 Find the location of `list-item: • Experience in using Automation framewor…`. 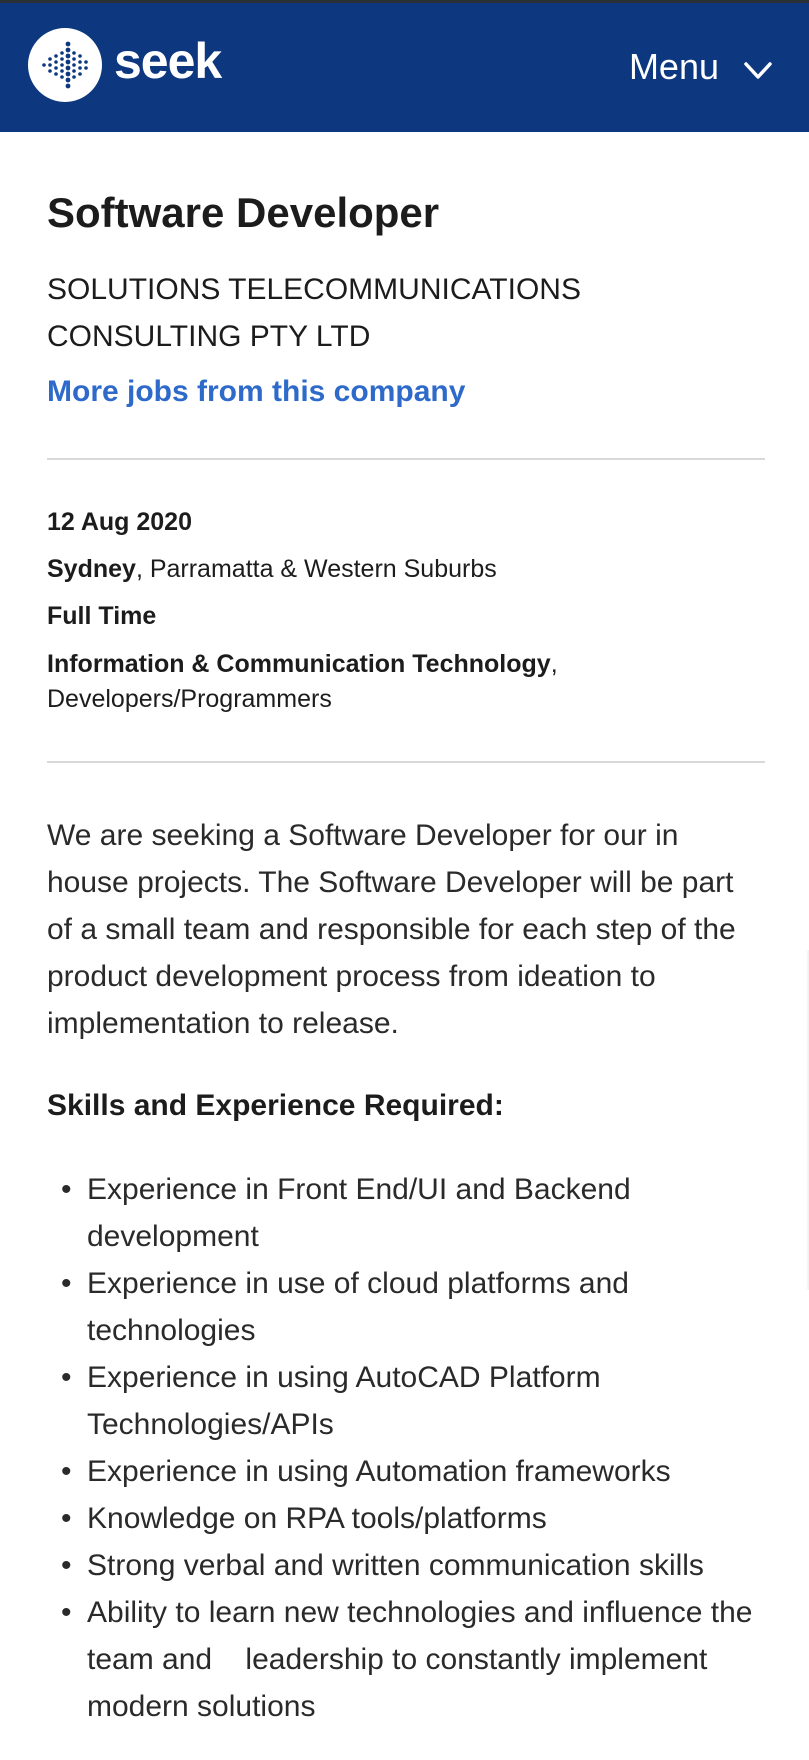

list-item: • Experience in using Automation framewor… is located at coordinates (406, 1471).